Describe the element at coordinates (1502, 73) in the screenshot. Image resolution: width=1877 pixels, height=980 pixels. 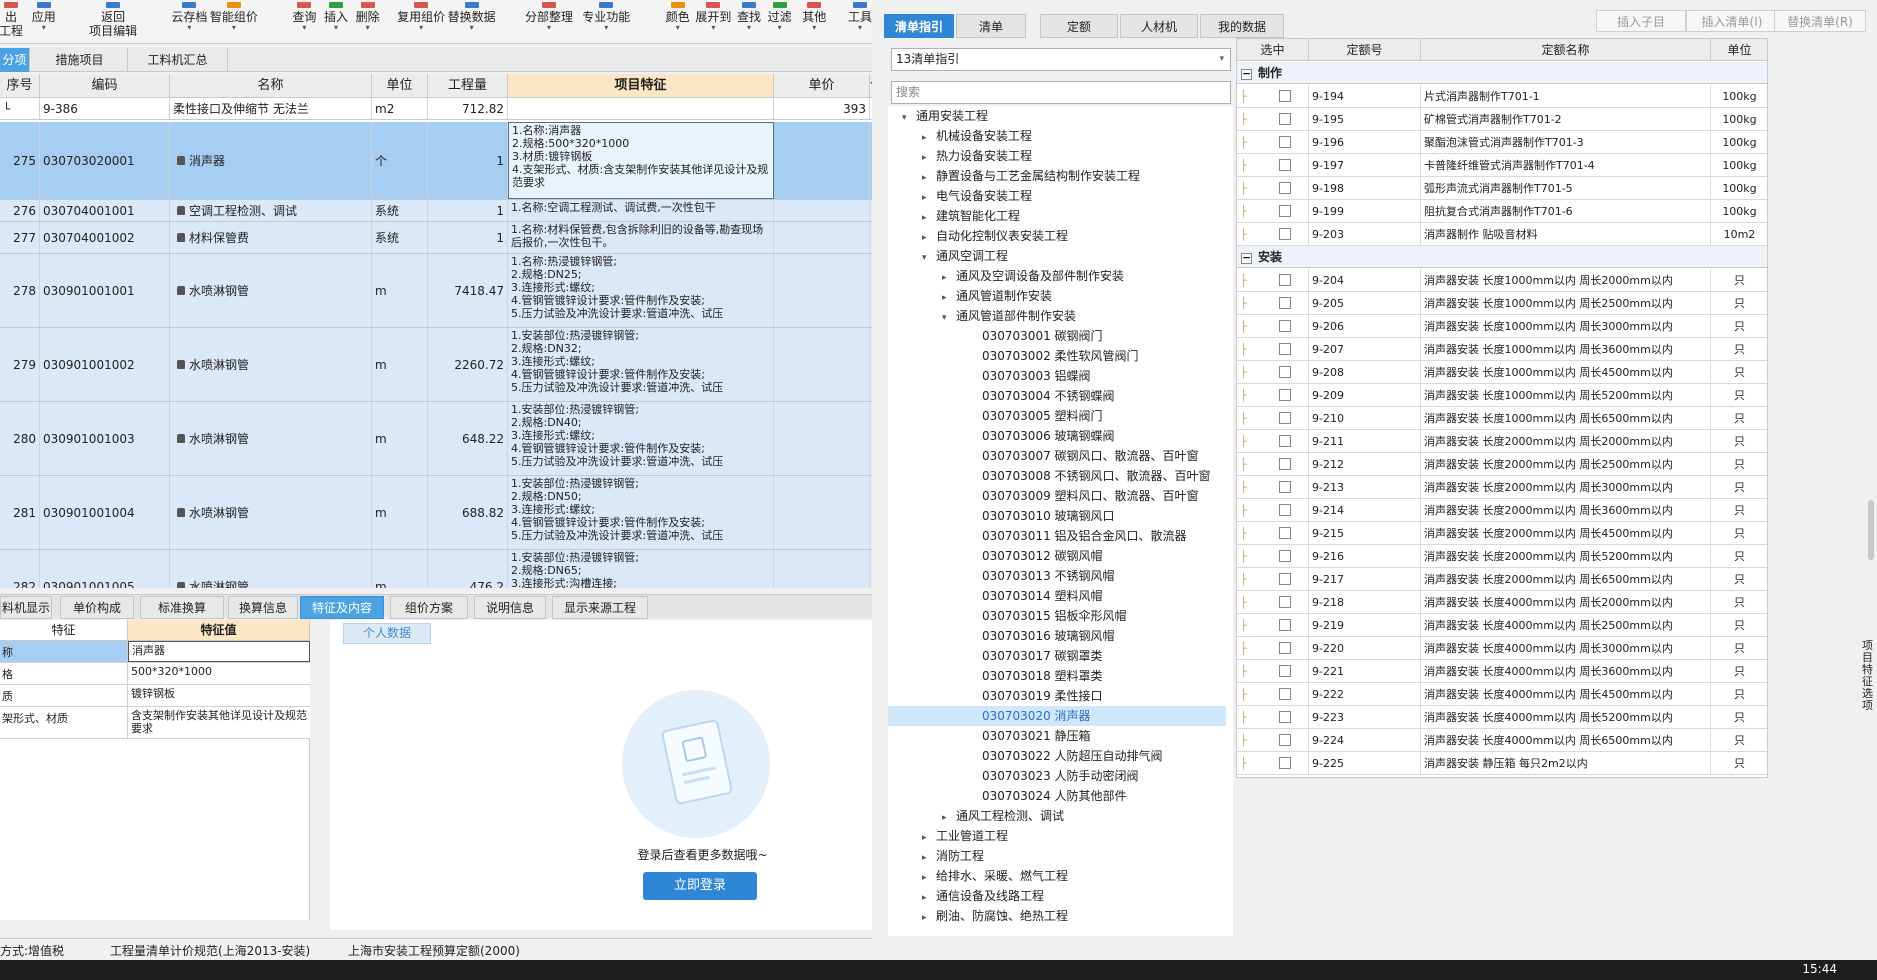
I see `quota-group: − 制作` at that location.